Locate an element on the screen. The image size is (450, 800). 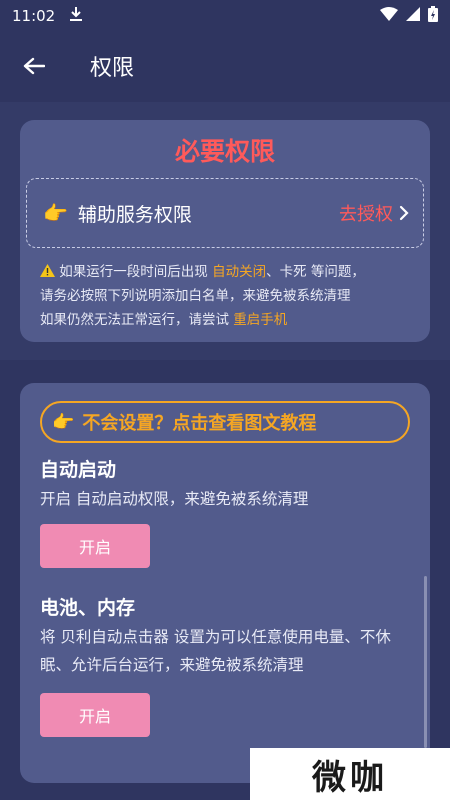
battery-icon is located at coordinates (433, 16).